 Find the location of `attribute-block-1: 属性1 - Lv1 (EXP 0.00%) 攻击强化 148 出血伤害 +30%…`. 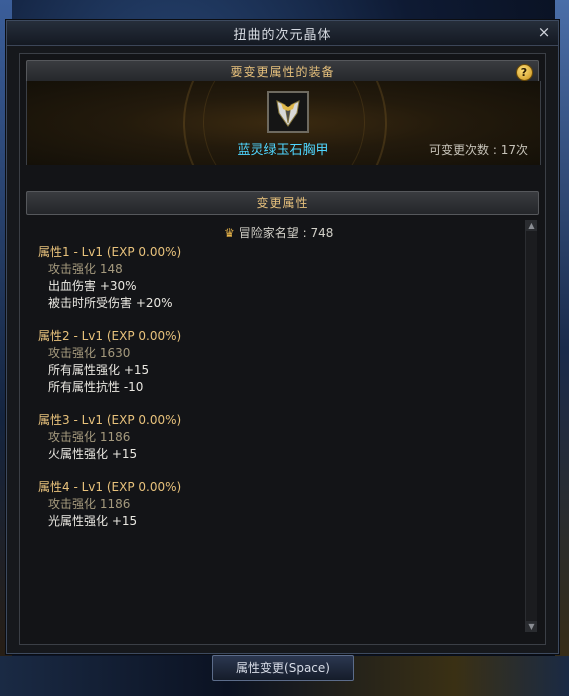

attribute-block-1: 属性1 - Lv1 (EXP 0.00%) 攻击强化 148 出血伤害 +30%… is located at coordinates (109, 278).